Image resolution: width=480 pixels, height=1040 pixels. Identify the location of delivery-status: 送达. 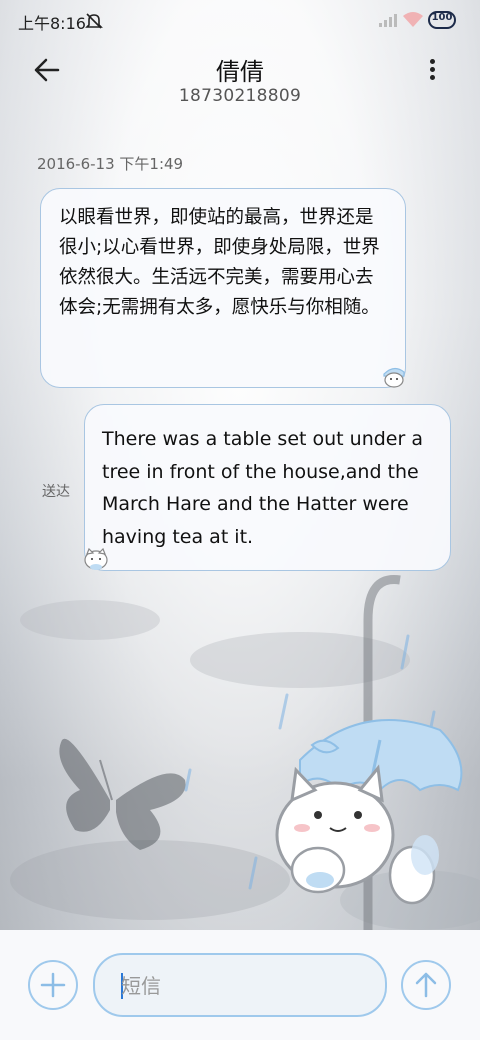
(56, 492).